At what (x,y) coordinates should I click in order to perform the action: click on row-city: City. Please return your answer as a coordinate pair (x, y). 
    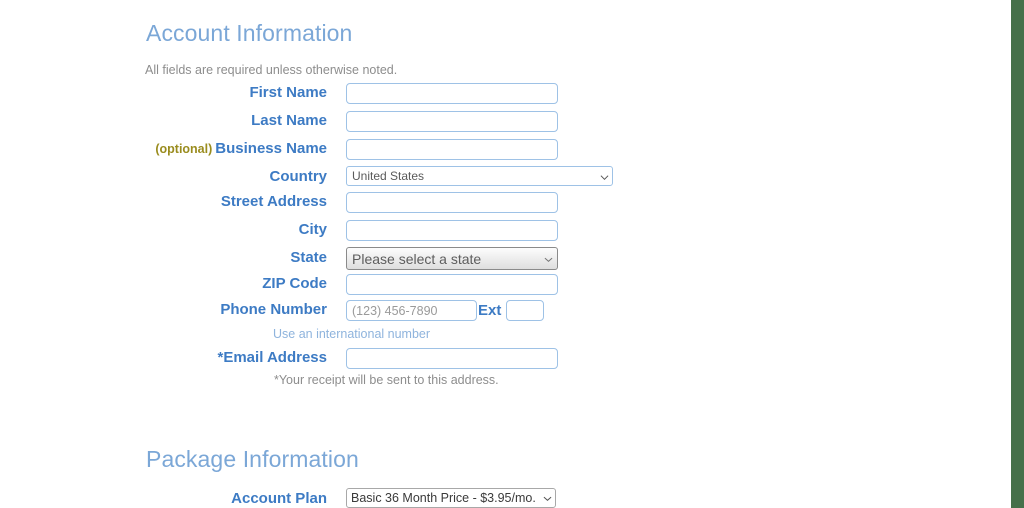
    Looking at the image, I should click on (505, 234).